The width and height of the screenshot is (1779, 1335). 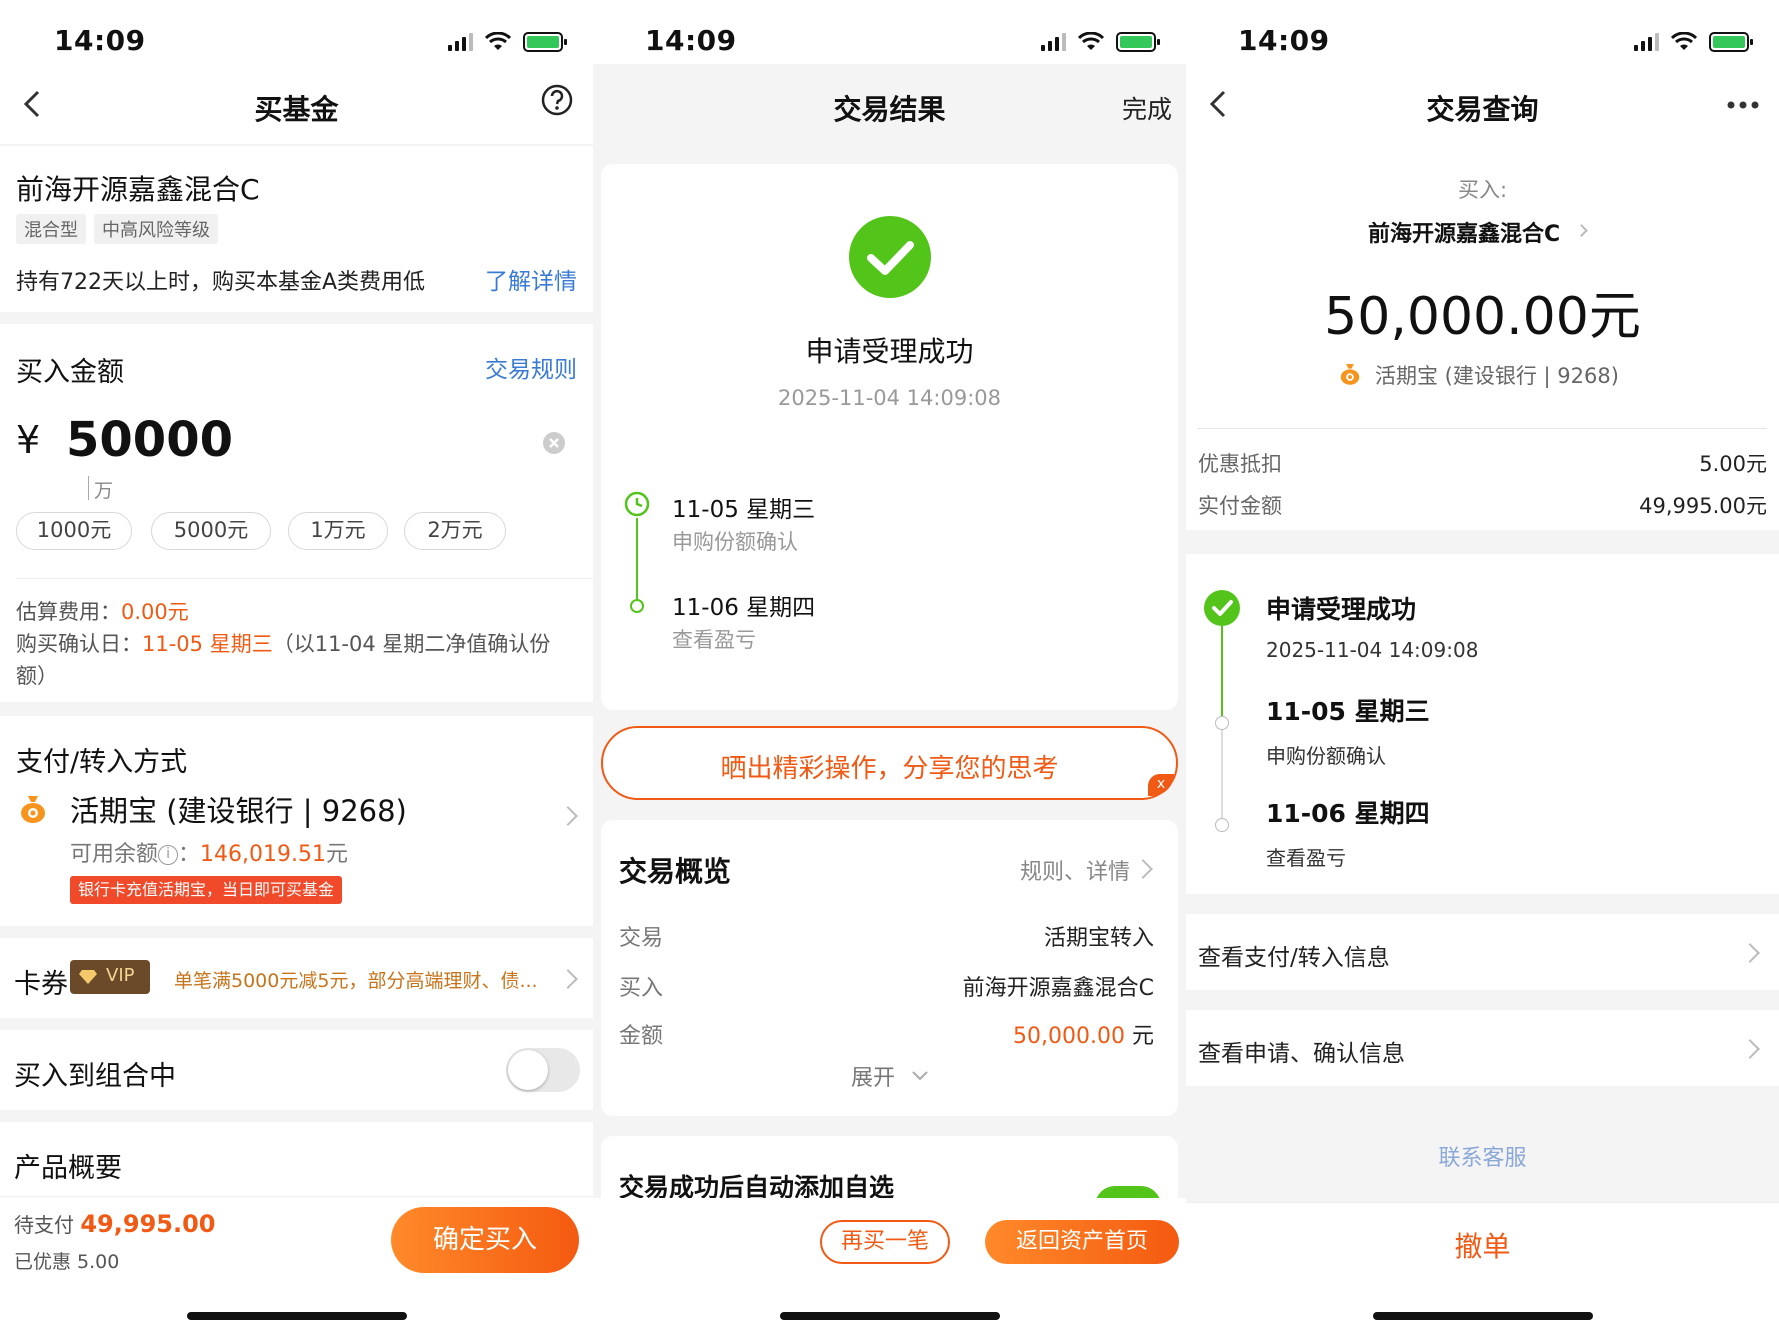 What do you see at coordinates (1482, 104) in the screenshot?
I see `nav-bar: 交易查询` at bounding box center [1482, 104].